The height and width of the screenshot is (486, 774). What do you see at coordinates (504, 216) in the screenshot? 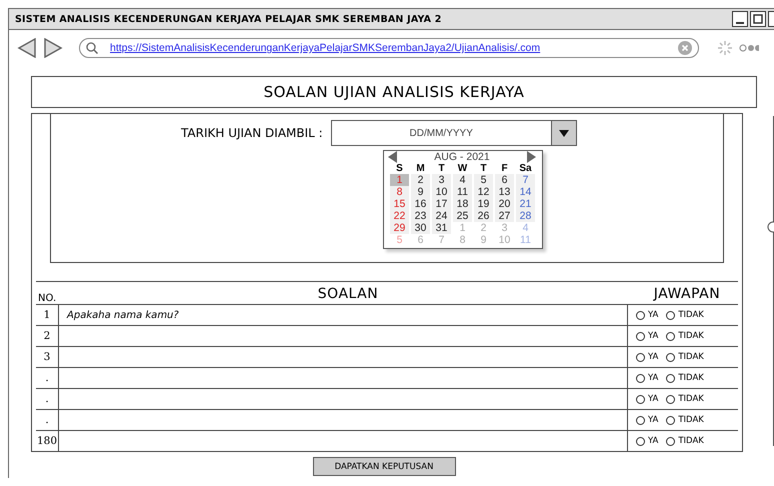
I see `calendar-day: 27` at bounding box center [504, 216].